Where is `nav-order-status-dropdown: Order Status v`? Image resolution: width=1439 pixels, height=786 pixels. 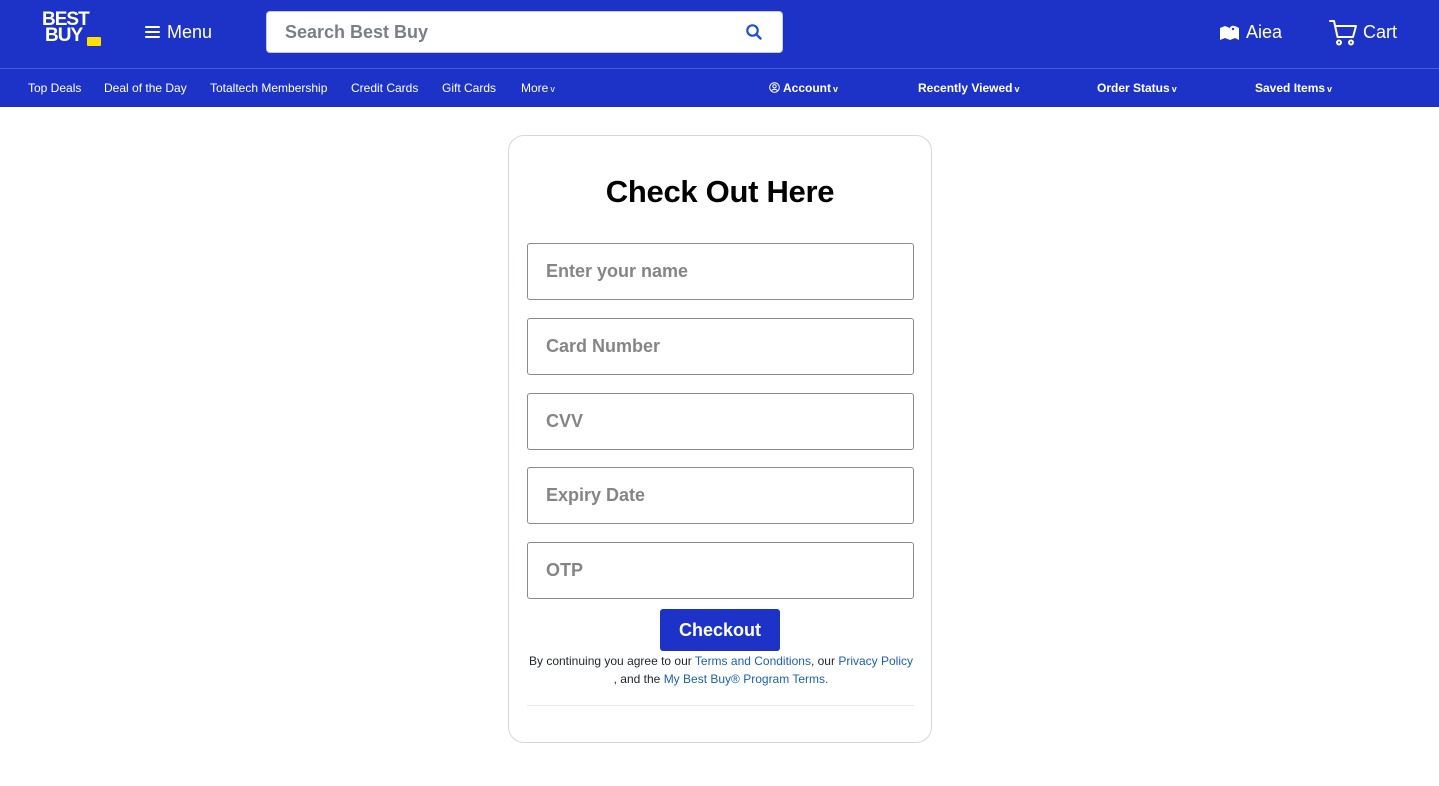
nav-order-status-dropdown: Order Status v is located at coordinates (1137, 88).